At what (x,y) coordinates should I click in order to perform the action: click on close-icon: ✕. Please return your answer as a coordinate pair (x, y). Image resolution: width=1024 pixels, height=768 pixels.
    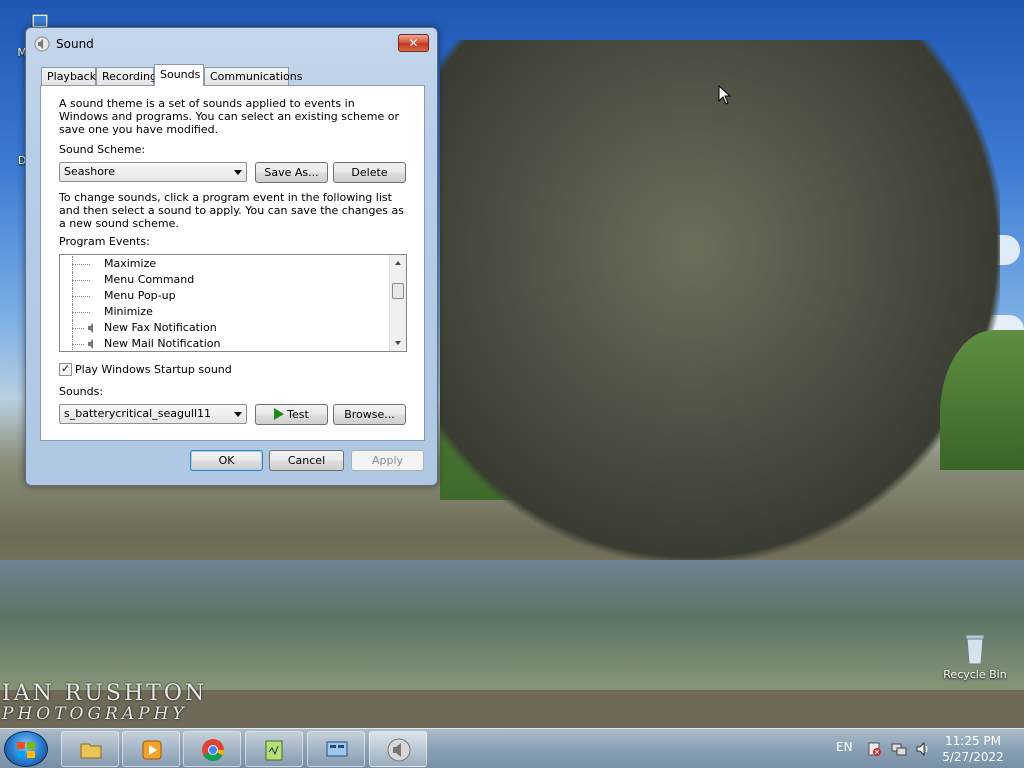
    Looking at the image, I should click on (413, 43).